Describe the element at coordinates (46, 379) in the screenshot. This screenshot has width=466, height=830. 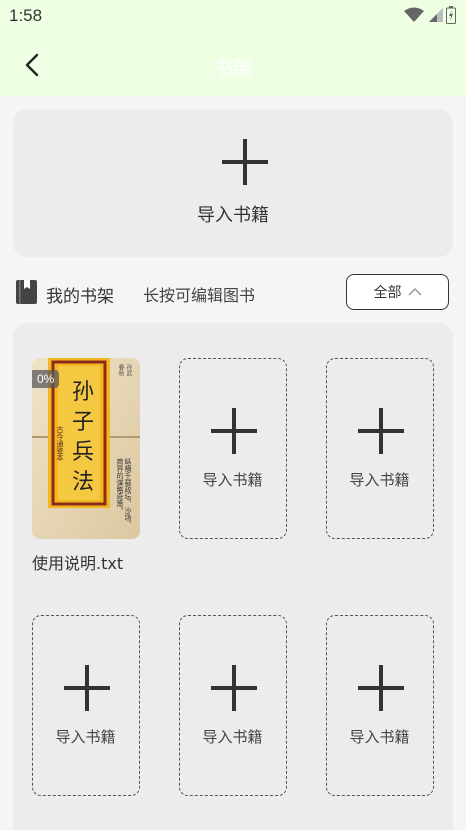
I see `reading-progress-badge: 0%` at that location.